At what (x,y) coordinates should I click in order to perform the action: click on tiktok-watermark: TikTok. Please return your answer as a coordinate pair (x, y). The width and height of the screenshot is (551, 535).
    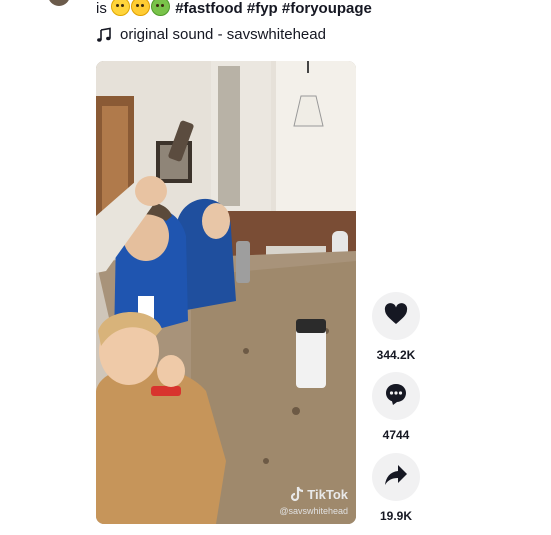
    Looking at the image, I should click on (319, 494).